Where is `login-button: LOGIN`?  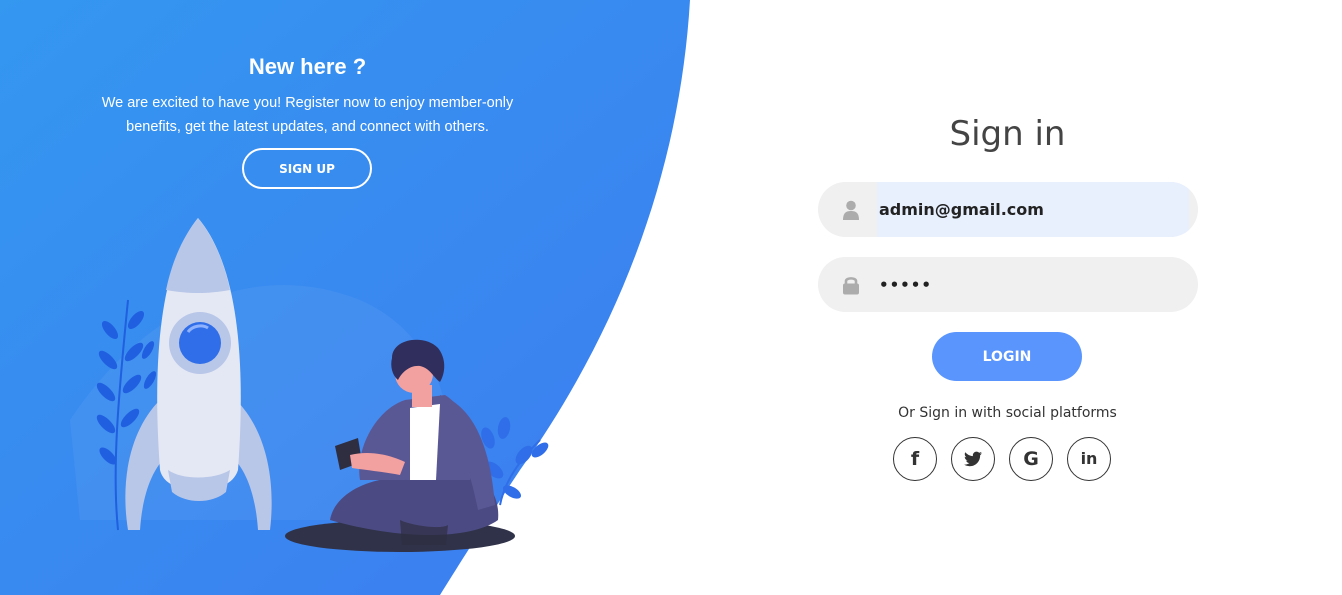
login-button: LOGIN is located at coordinates (1007, 356).